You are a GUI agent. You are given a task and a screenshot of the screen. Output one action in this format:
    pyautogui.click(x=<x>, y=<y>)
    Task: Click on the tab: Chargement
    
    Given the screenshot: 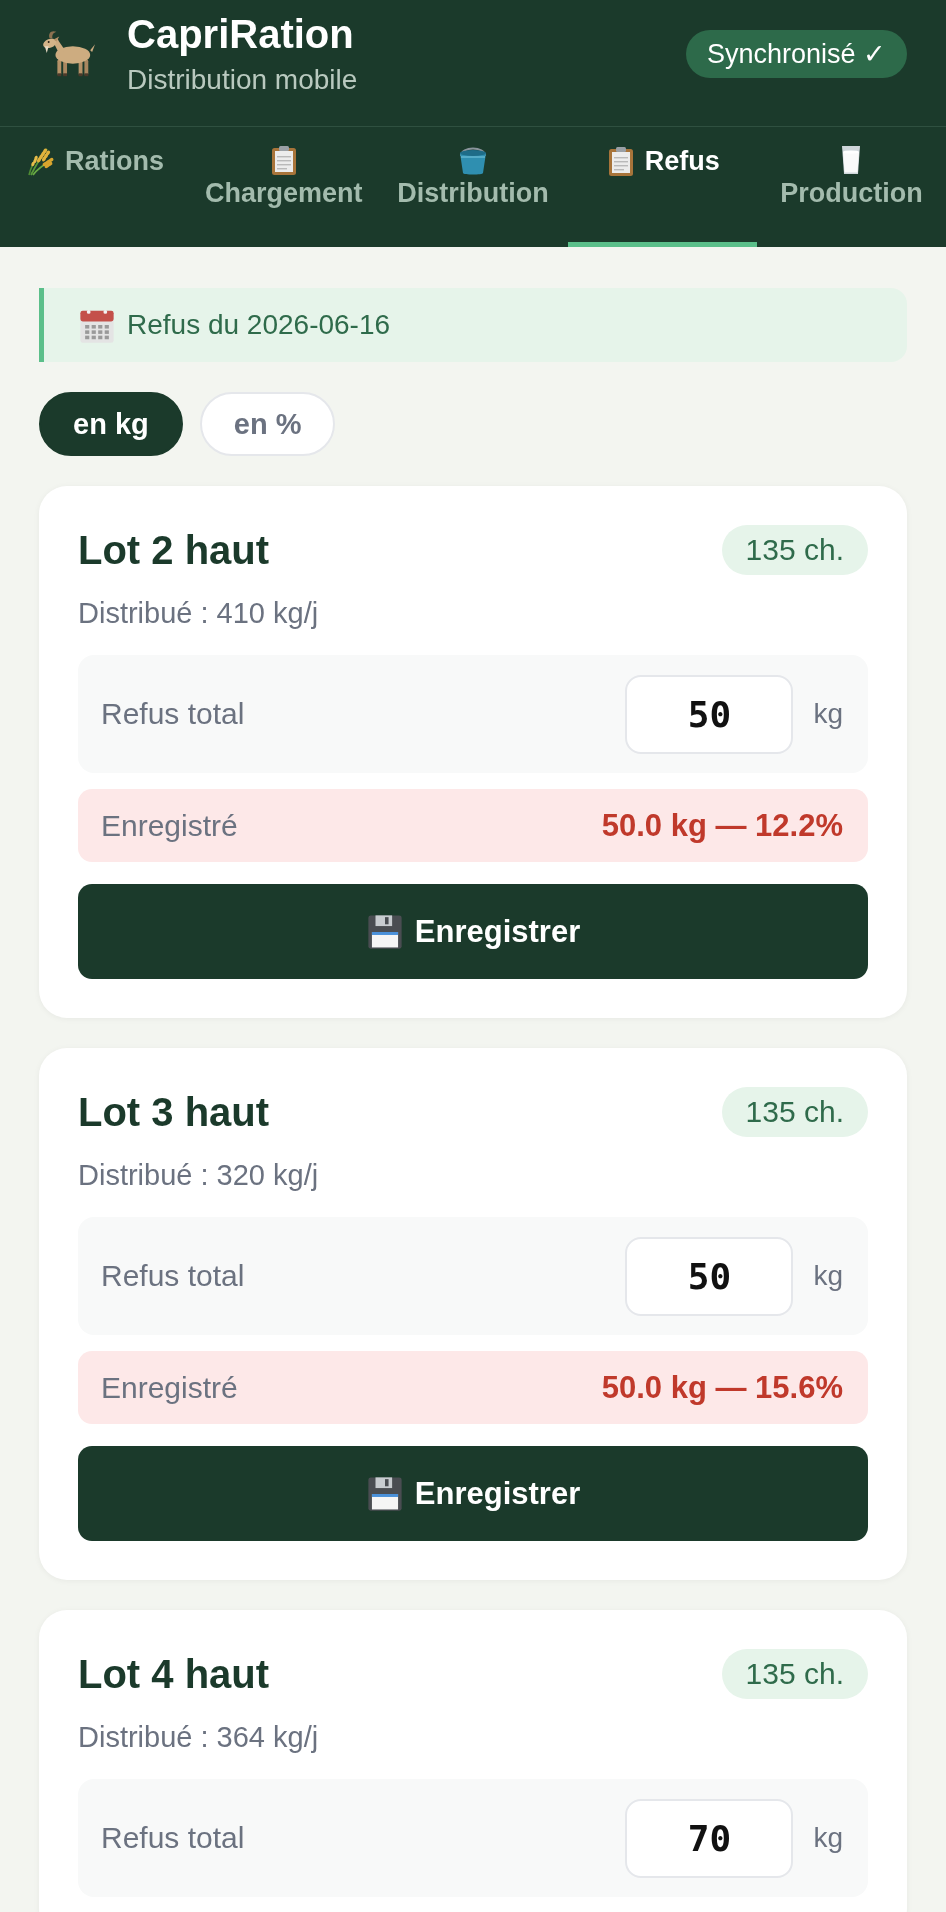 What is the action you would take?
    pyautogui.click(x=284, y=187)
    